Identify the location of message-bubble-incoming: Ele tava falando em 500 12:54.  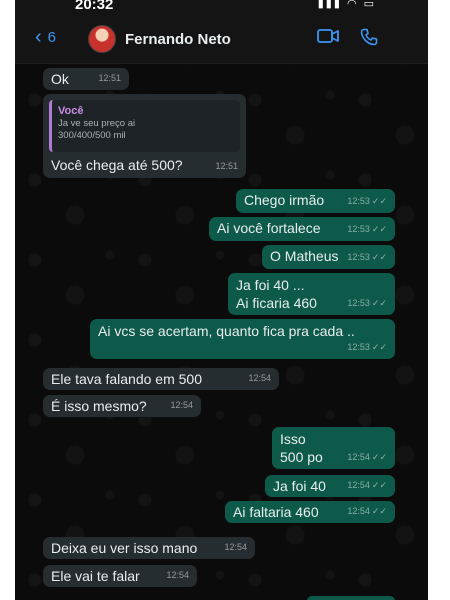
(161, 379).